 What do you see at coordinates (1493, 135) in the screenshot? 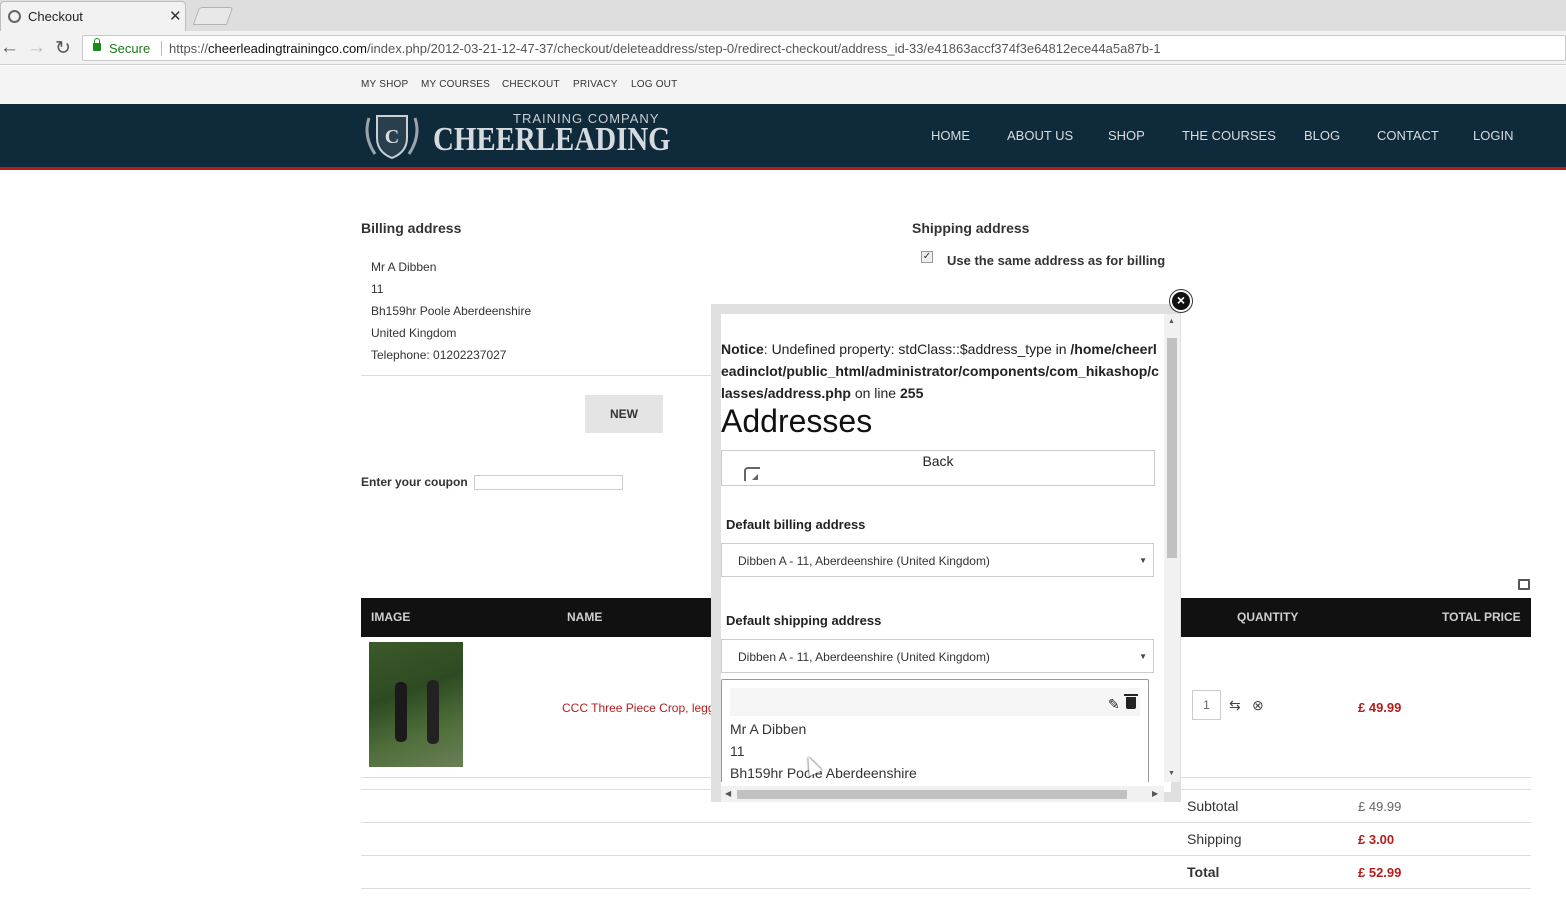
I see `nav-login: LOGIN` at bounding box center [1493, 135].